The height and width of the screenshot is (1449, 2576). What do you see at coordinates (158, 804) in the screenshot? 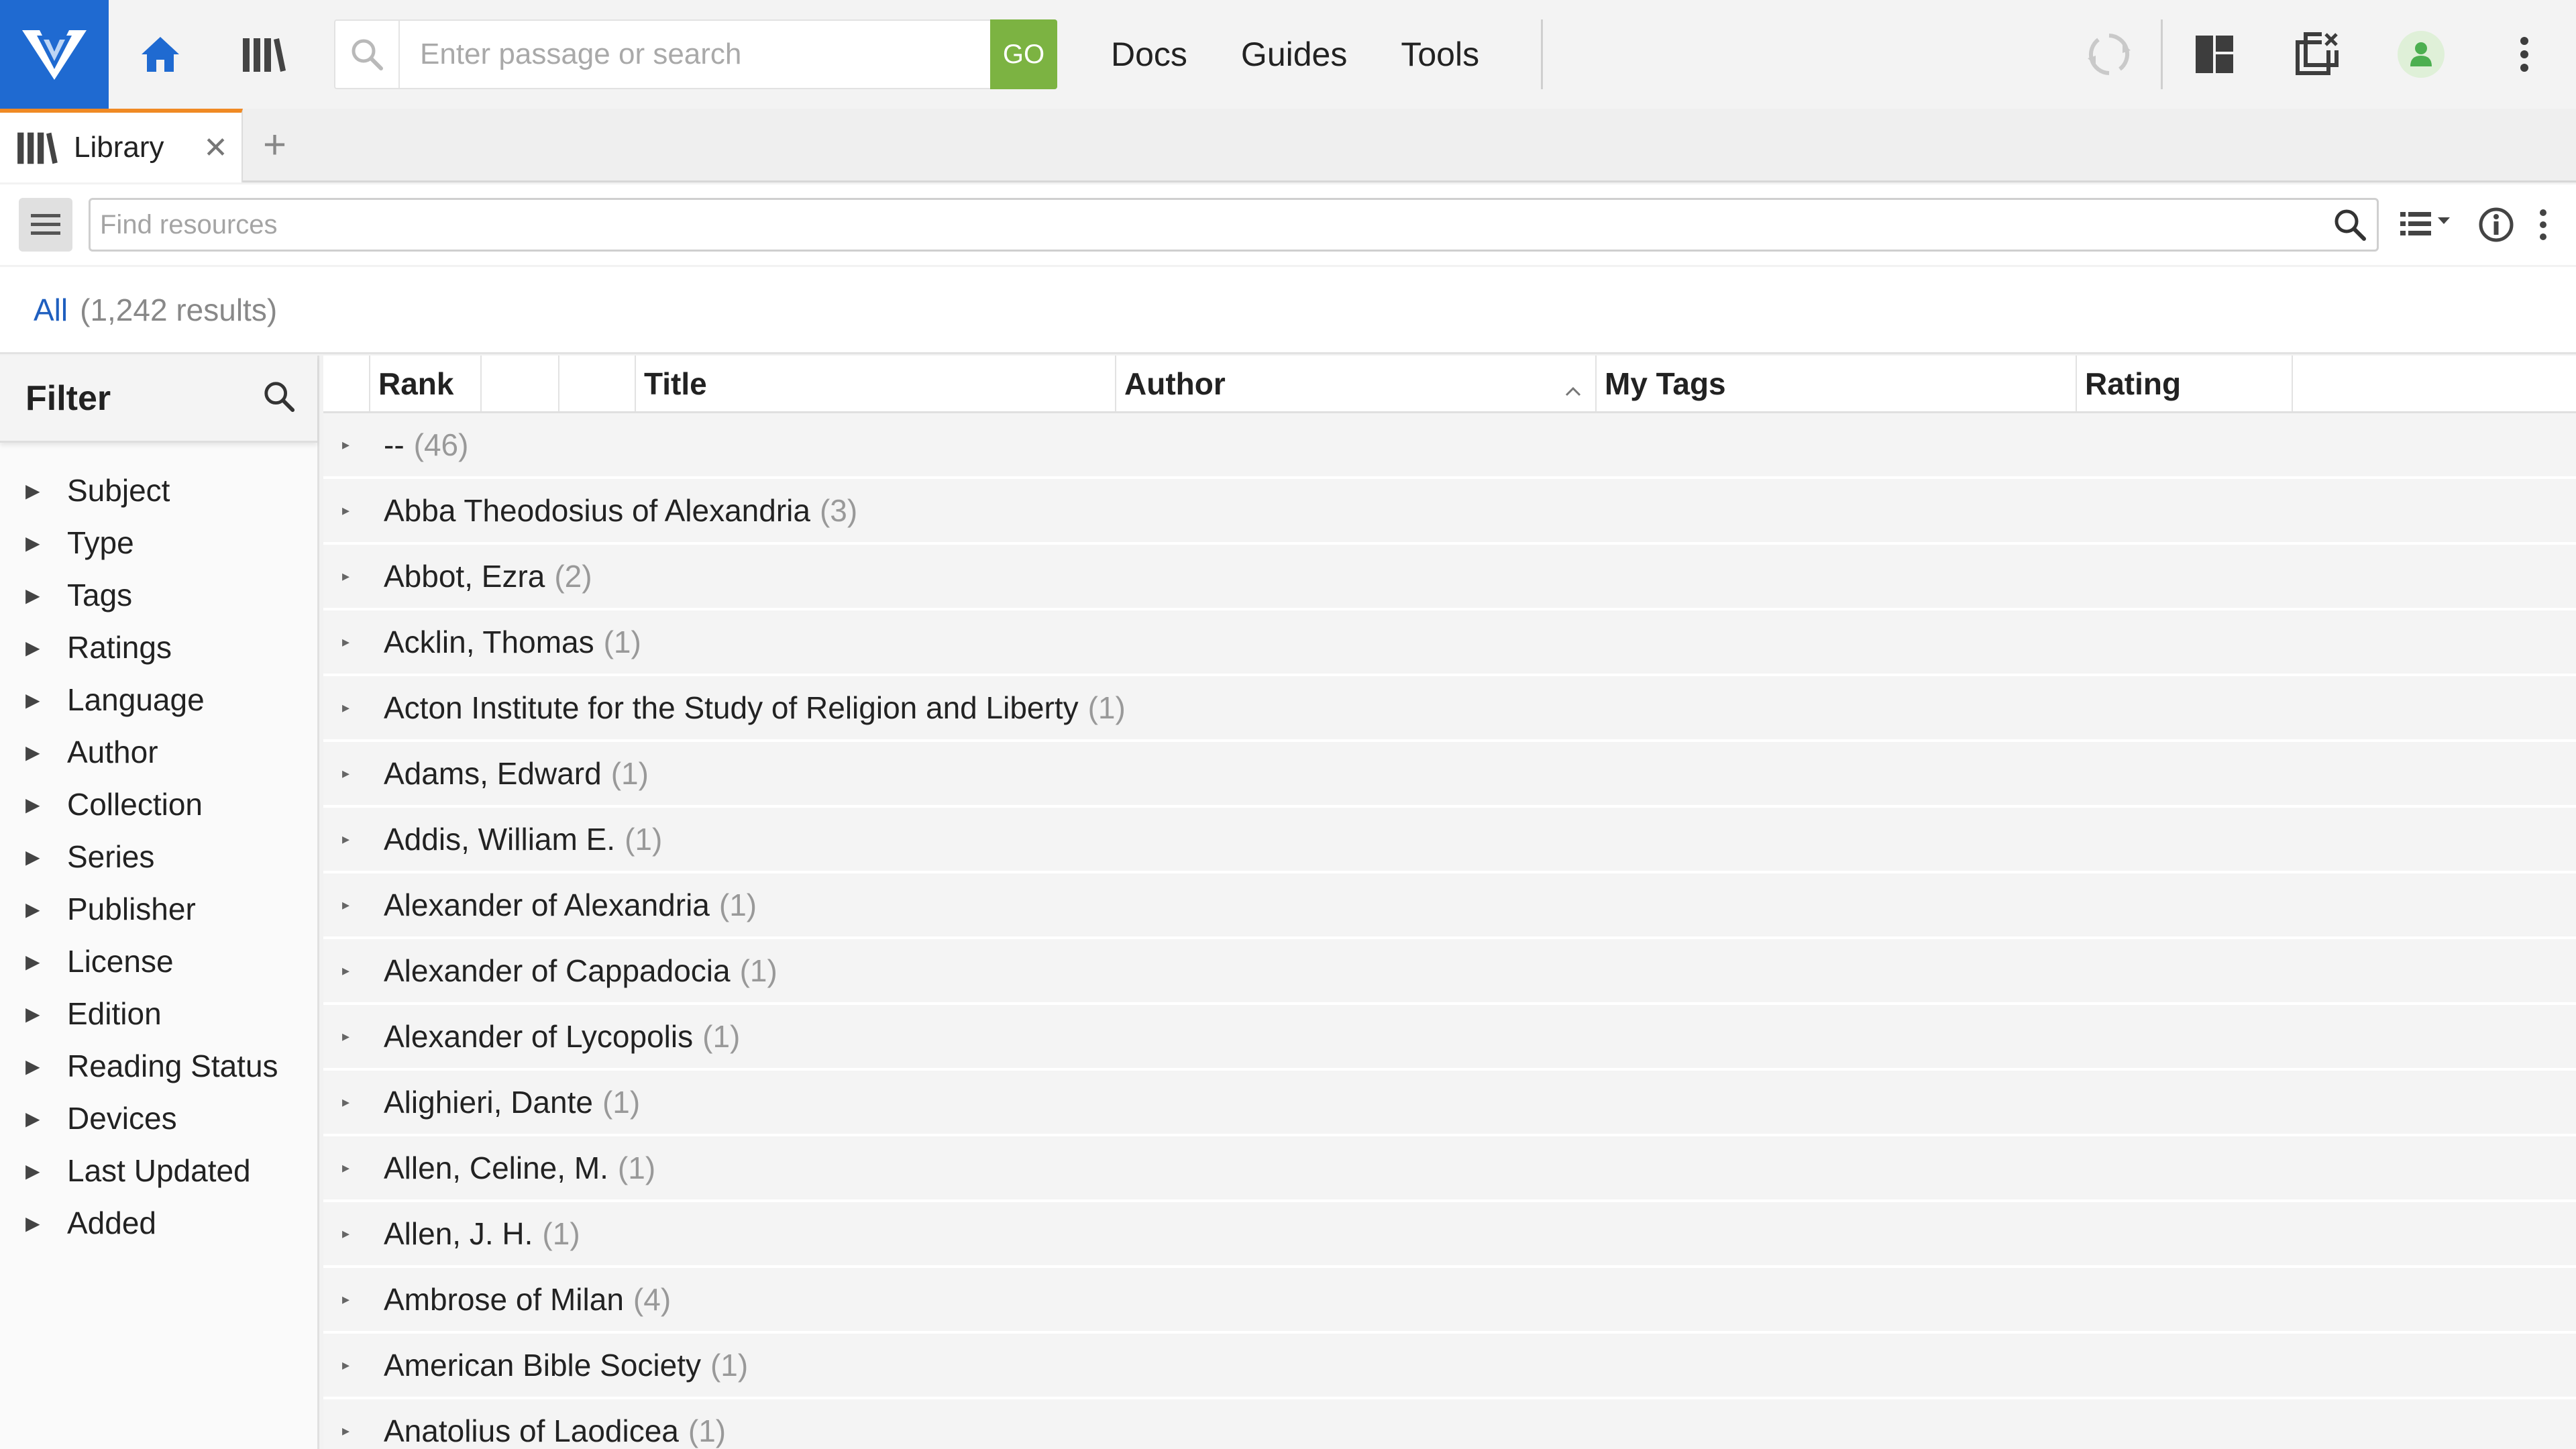
I see `filter-item: ▶ Collection` at bounding box center [158, 804].